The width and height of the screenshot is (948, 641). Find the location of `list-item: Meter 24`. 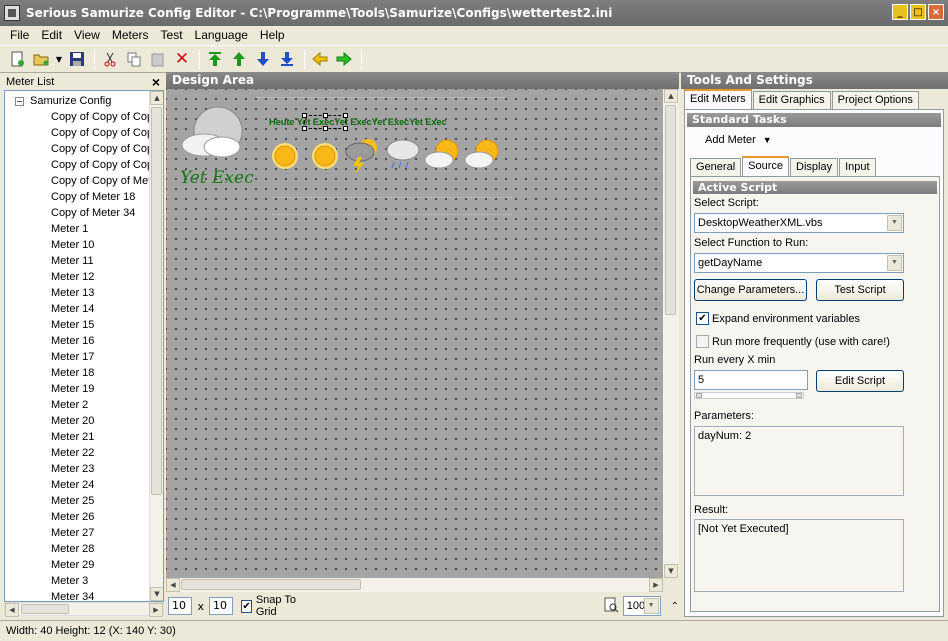

list-item: Meter 24 is located at coordinates (101, 485).